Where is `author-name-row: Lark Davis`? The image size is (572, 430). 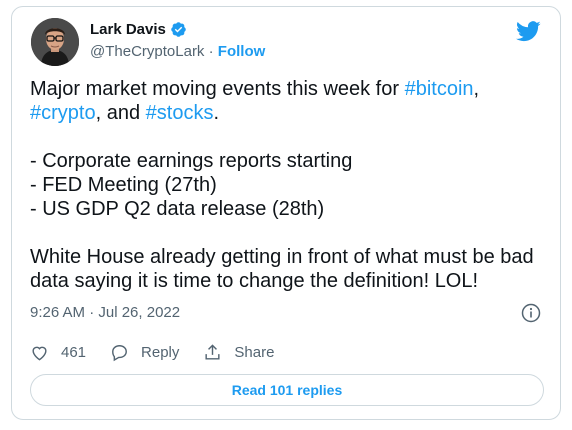 author-name-row: Lark Davis is located at coordinates (138, 29).